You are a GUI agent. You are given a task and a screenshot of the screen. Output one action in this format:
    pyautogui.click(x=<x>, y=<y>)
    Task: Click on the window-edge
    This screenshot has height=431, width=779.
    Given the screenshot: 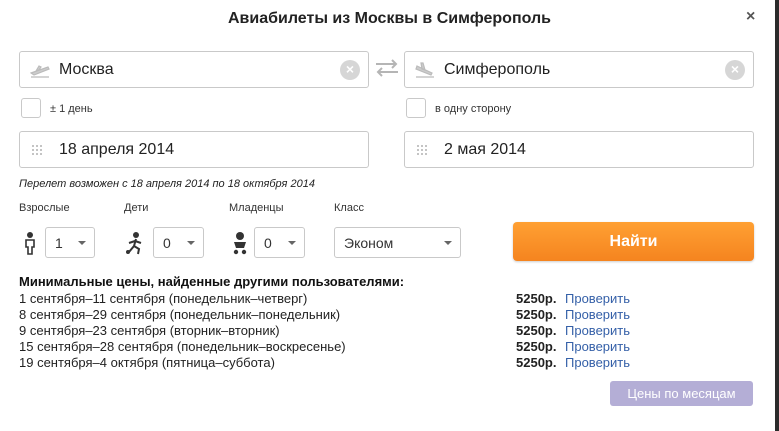 What is the action you would take?
    pyautogui.click(x=777, y=215)
    